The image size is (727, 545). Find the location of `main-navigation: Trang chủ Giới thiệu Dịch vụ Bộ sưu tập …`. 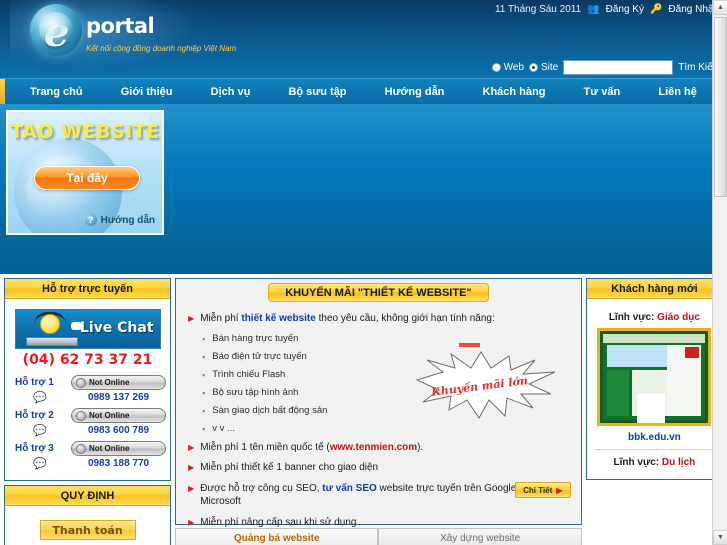

main-navigation: Trang chủ Giới thiệu Dịch vụ Bộ sưu tập … is located at coordinates (363, 91).